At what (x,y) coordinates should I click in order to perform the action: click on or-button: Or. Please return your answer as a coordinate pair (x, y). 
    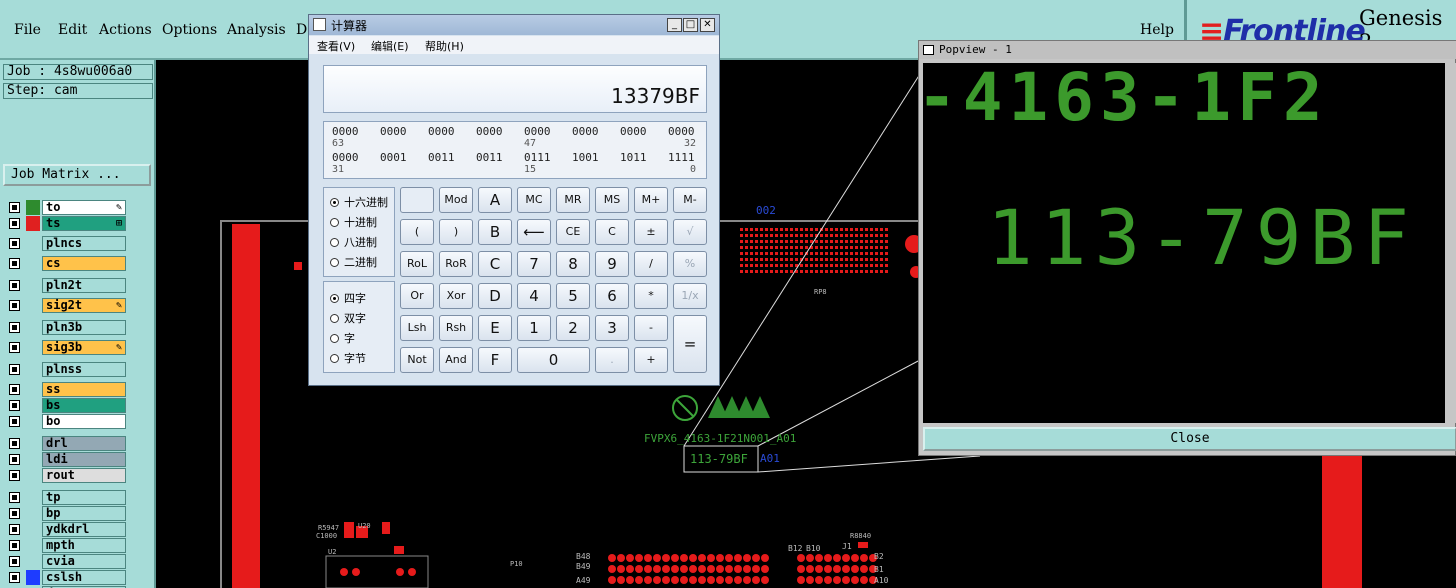
    Looking at the image, I should click on (417, 296).